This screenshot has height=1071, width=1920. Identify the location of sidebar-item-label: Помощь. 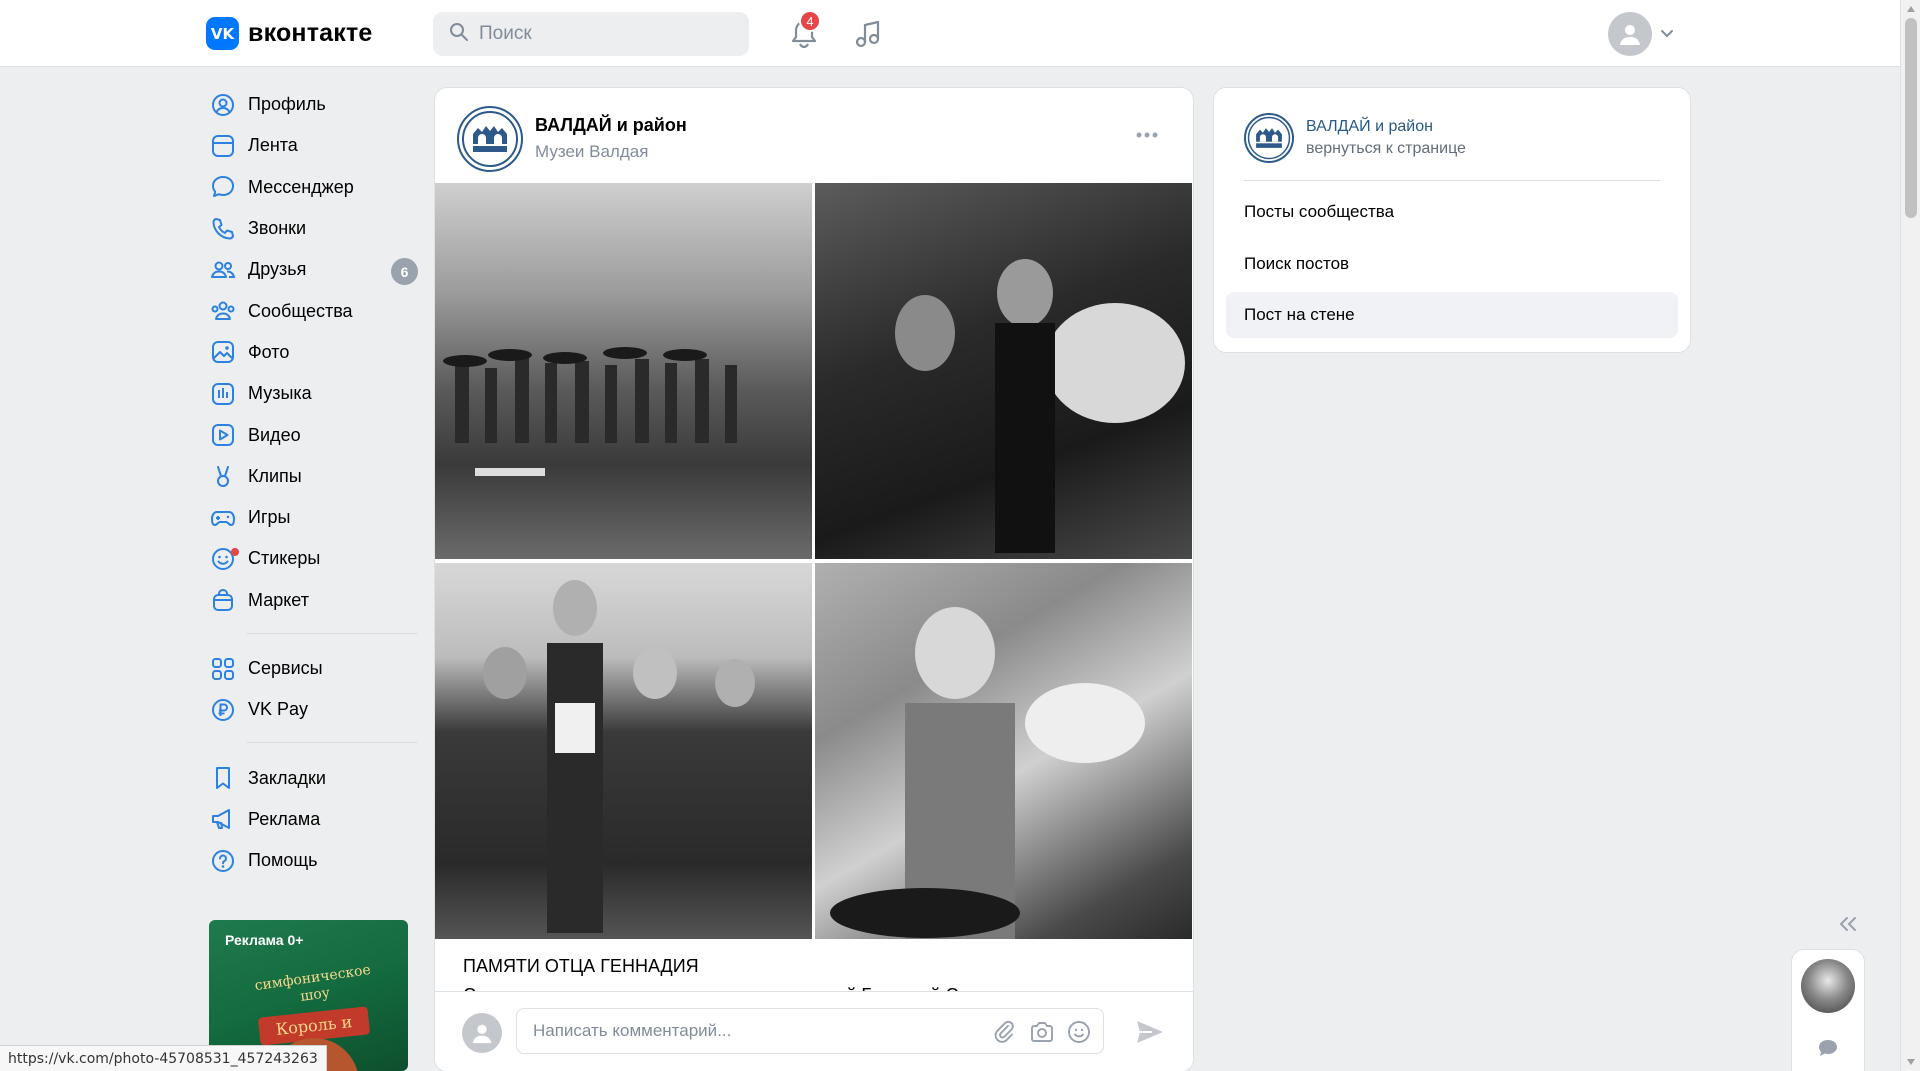
(283, 860).